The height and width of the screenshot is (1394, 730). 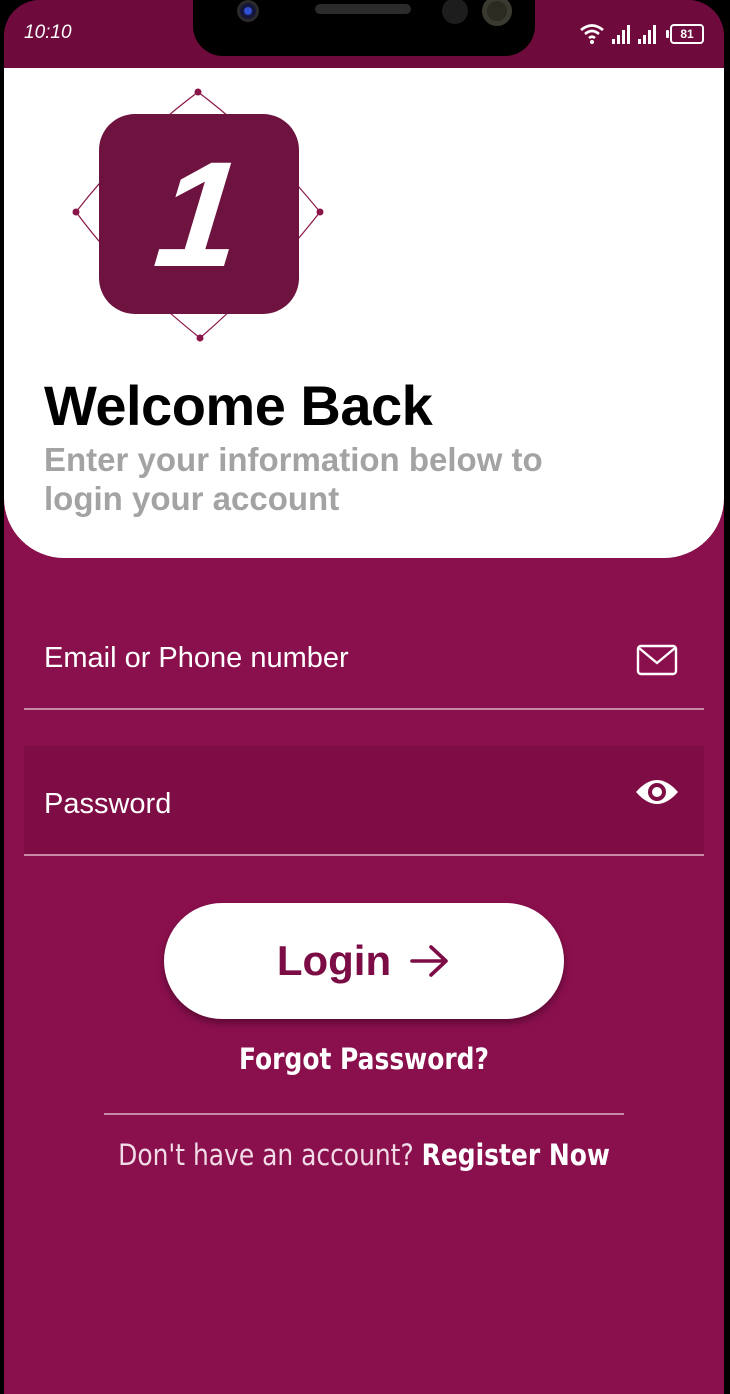 I want to click on logo-square: 1, so click(x=199, y=214).